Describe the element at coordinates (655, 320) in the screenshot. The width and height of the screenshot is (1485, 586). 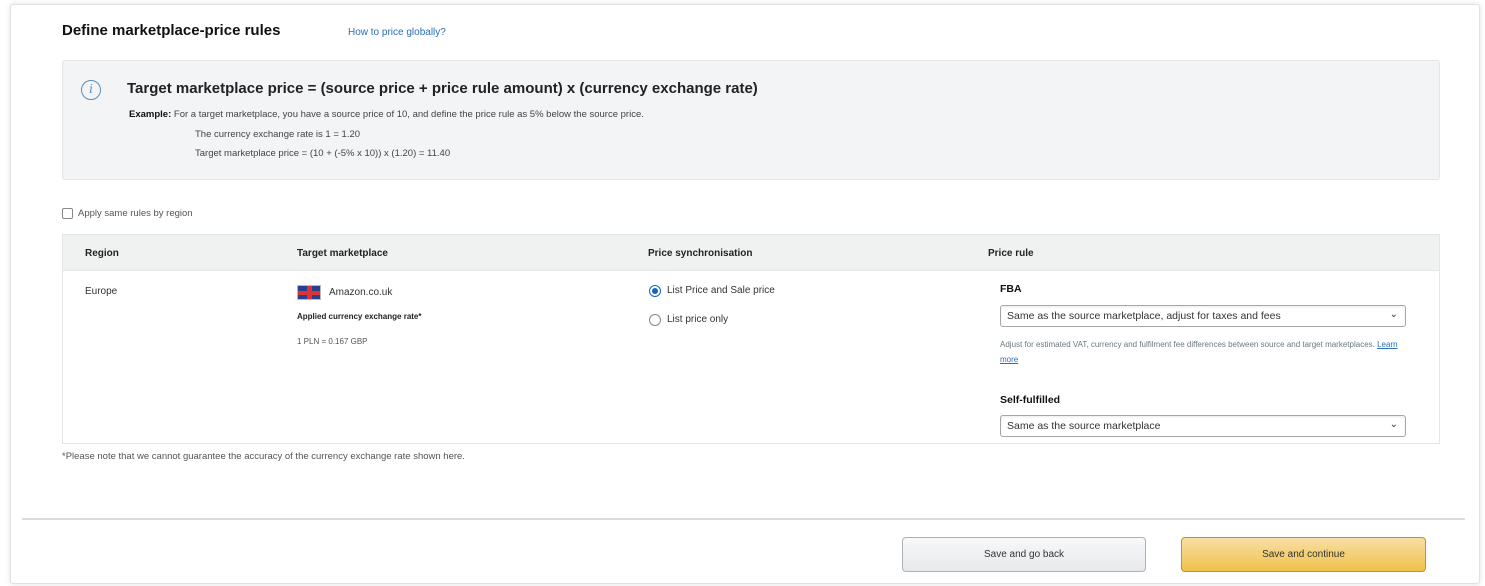
I see `sync-radio-list-only` at that location.